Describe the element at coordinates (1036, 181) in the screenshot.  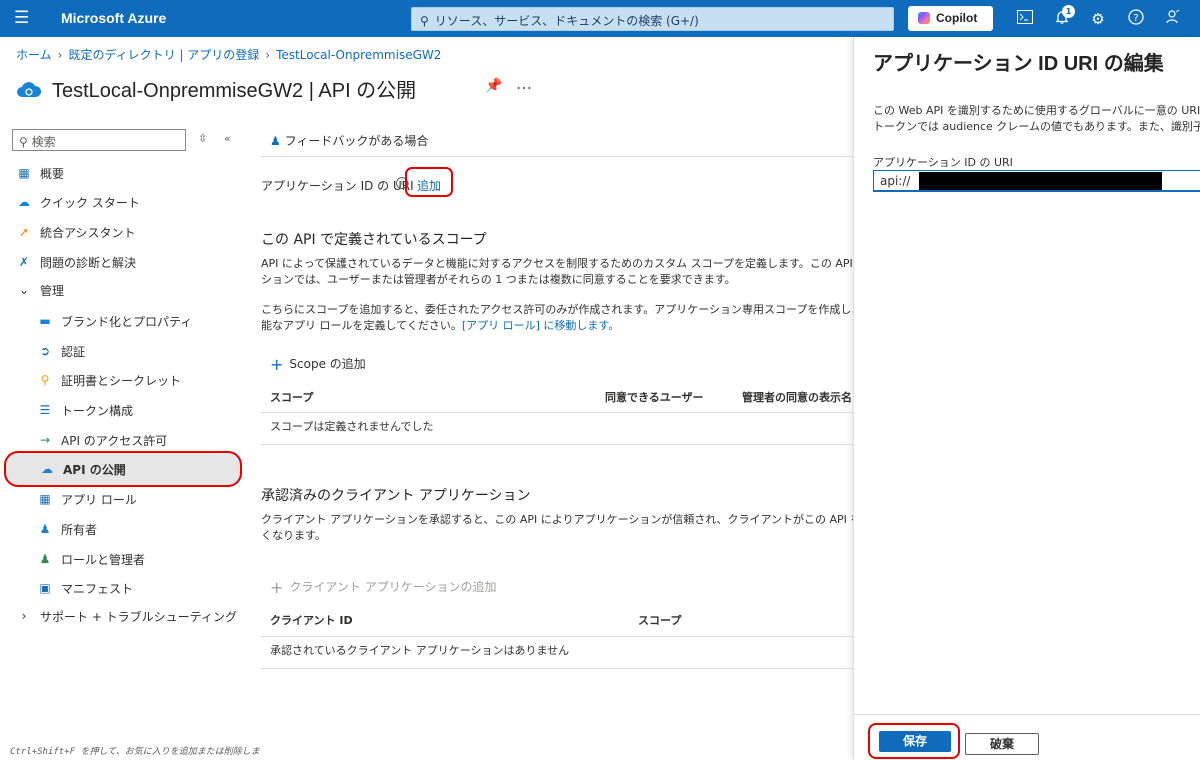
I see `app-id-uri-input: api://` at that location.